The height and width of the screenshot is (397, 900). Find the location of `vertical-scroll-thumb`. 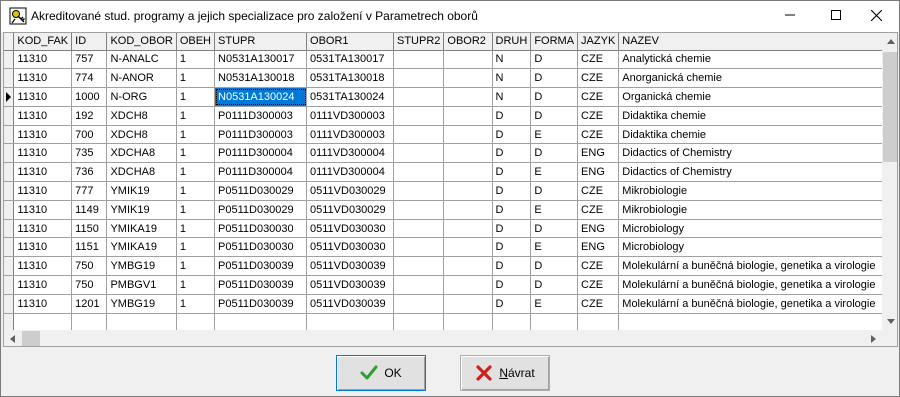

vertical-scroll-thumb is located at coordinates (890, 107).